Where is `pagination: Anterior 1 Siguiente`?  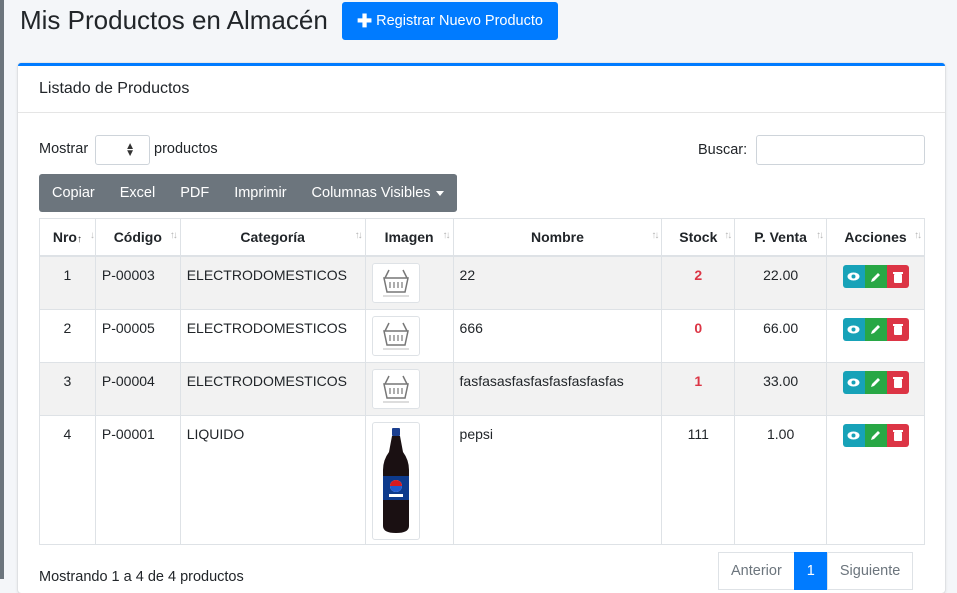
pagination: Anterior 1 Siguiente is located at coordinates (816, 571).